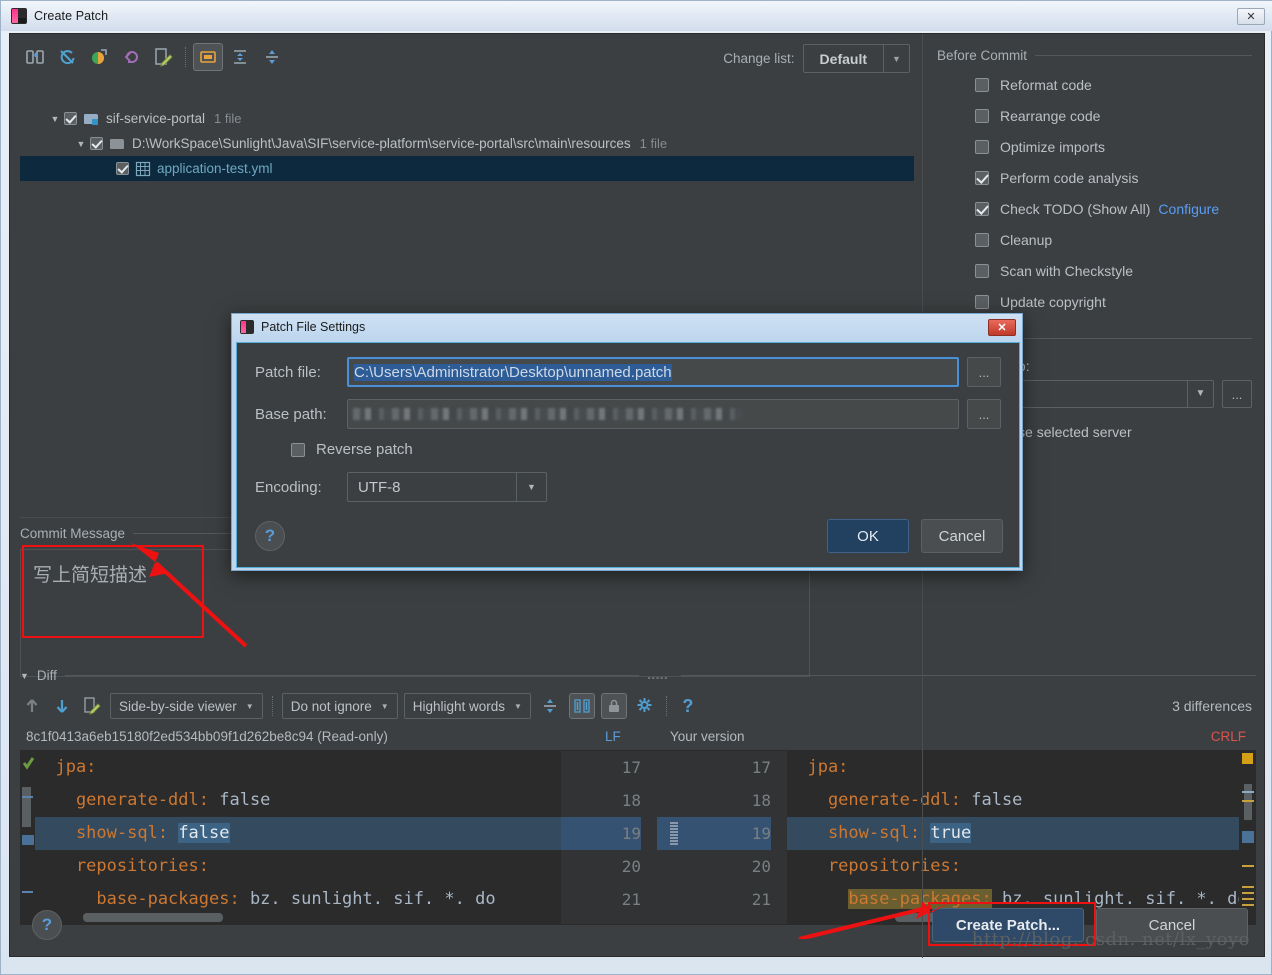 This screenshot has width=1272, height=975. What do you see at coordinates (67, 57) in the screenshot?
I see `refresh-icon` at bounding box center [67, 57].